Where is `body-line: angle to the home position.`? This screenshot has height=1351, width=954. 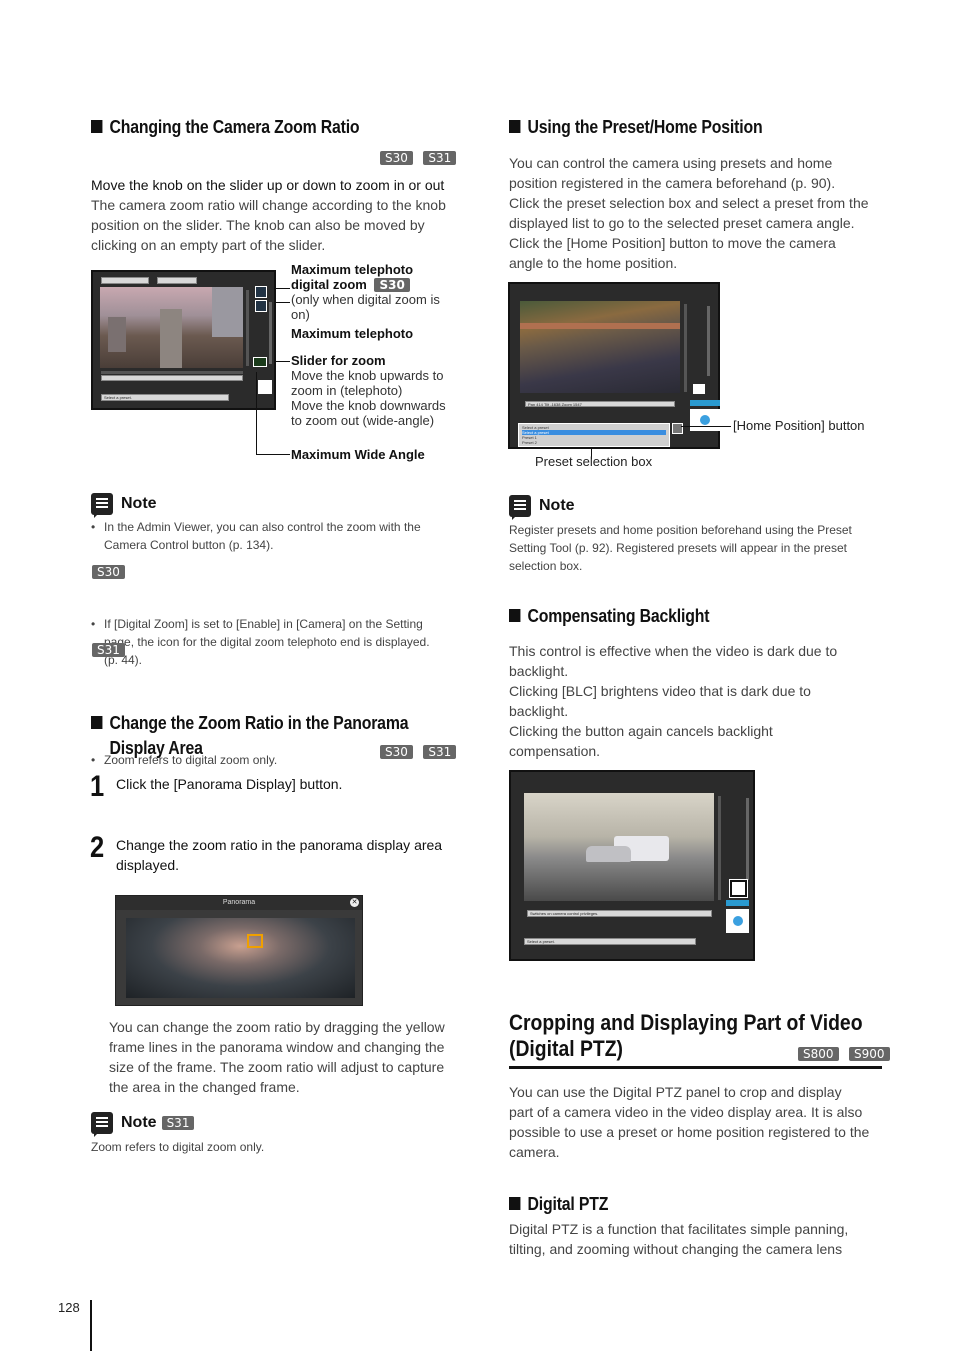
body-line: angle to the home position. is located at coordinates (593, 263).